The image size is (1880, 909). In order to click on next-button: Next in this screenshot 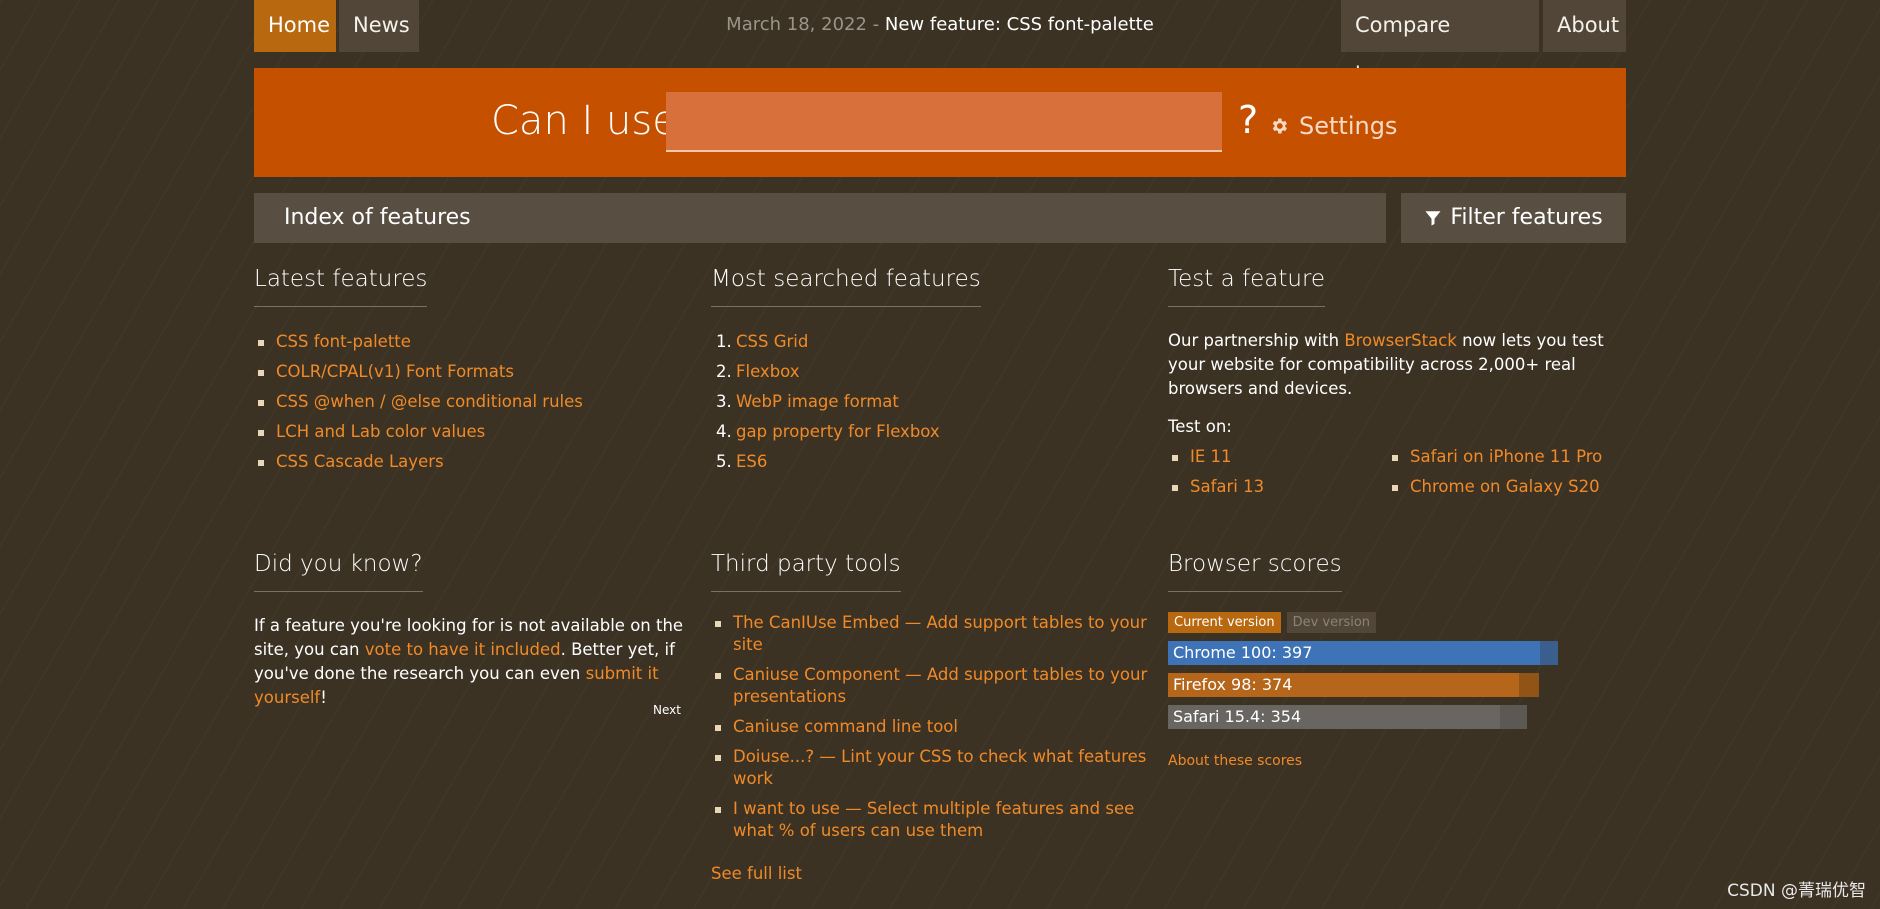, I will do `click(667, 710)`.